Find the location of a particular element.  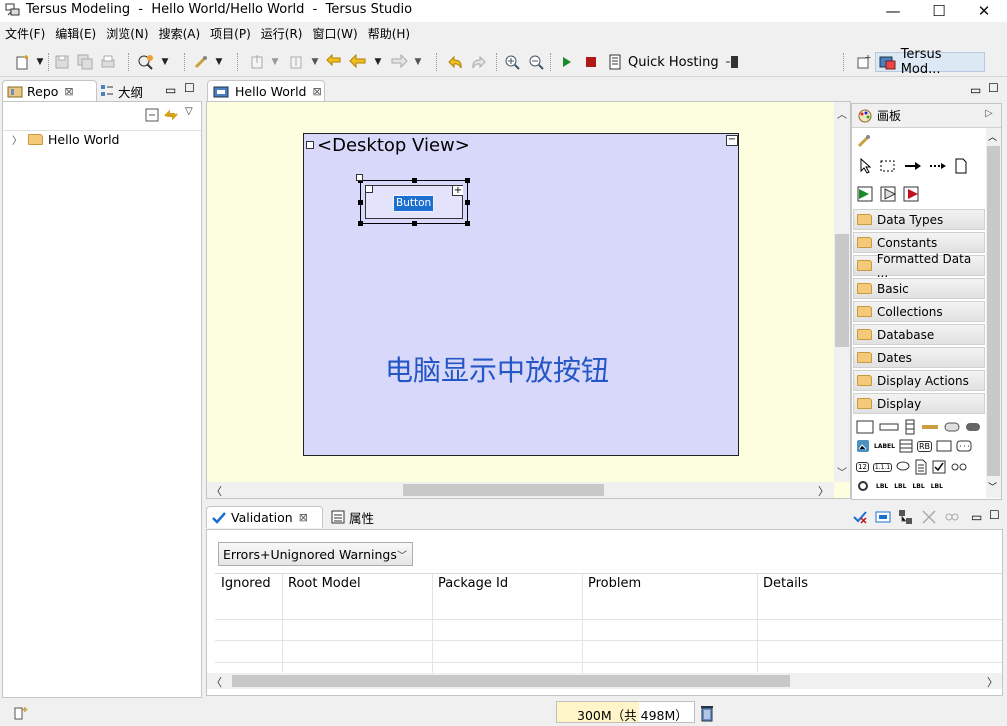

expand-icon: 〉 is located at coordinates (17, 139).